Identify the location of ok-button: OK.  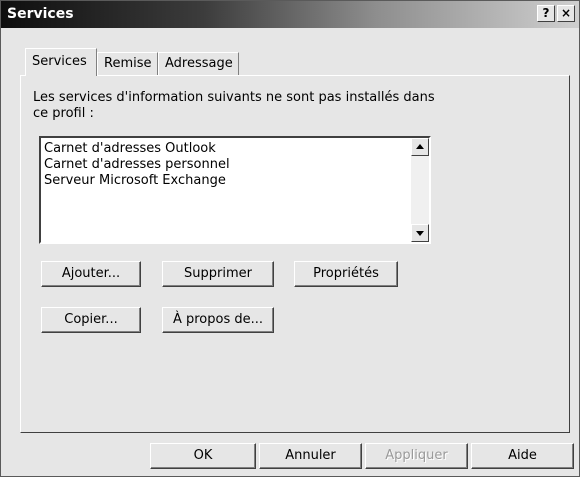
(203, 456).